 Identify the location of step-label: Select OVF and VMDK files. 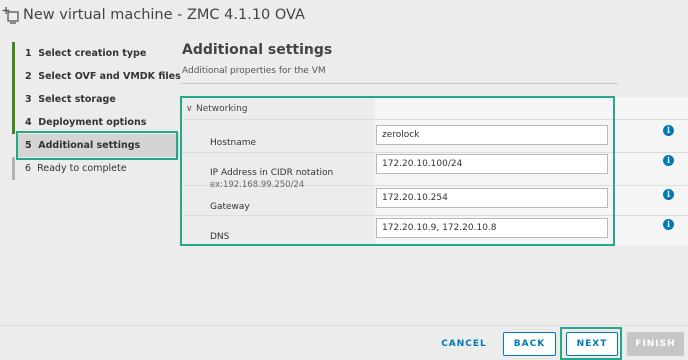
(109, 76).